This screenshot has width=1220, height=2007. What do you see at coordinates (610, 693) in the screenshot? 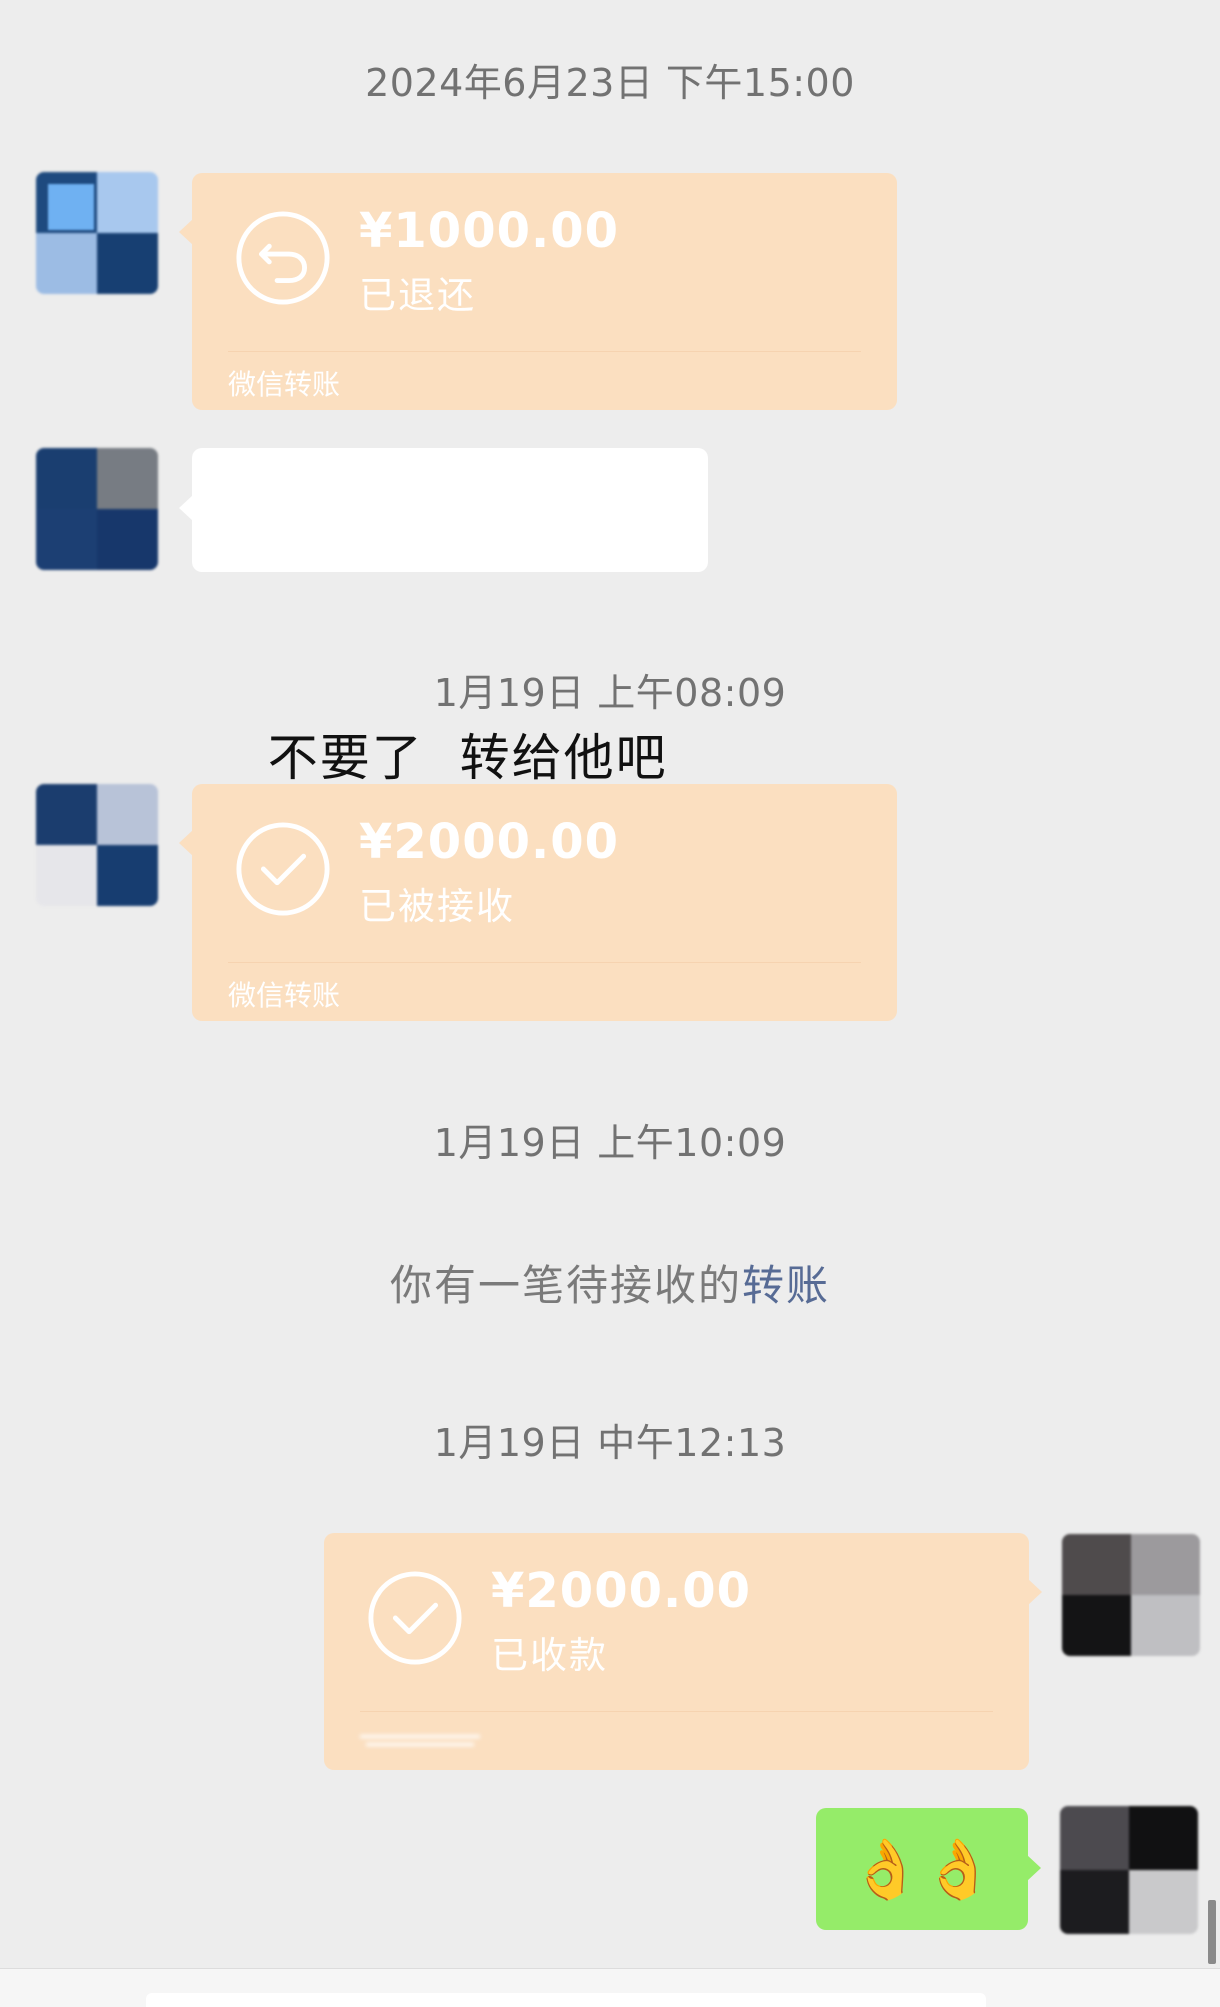
I see `timestamp: 1月19日 上午08:09` at bounding box center [610, 693].